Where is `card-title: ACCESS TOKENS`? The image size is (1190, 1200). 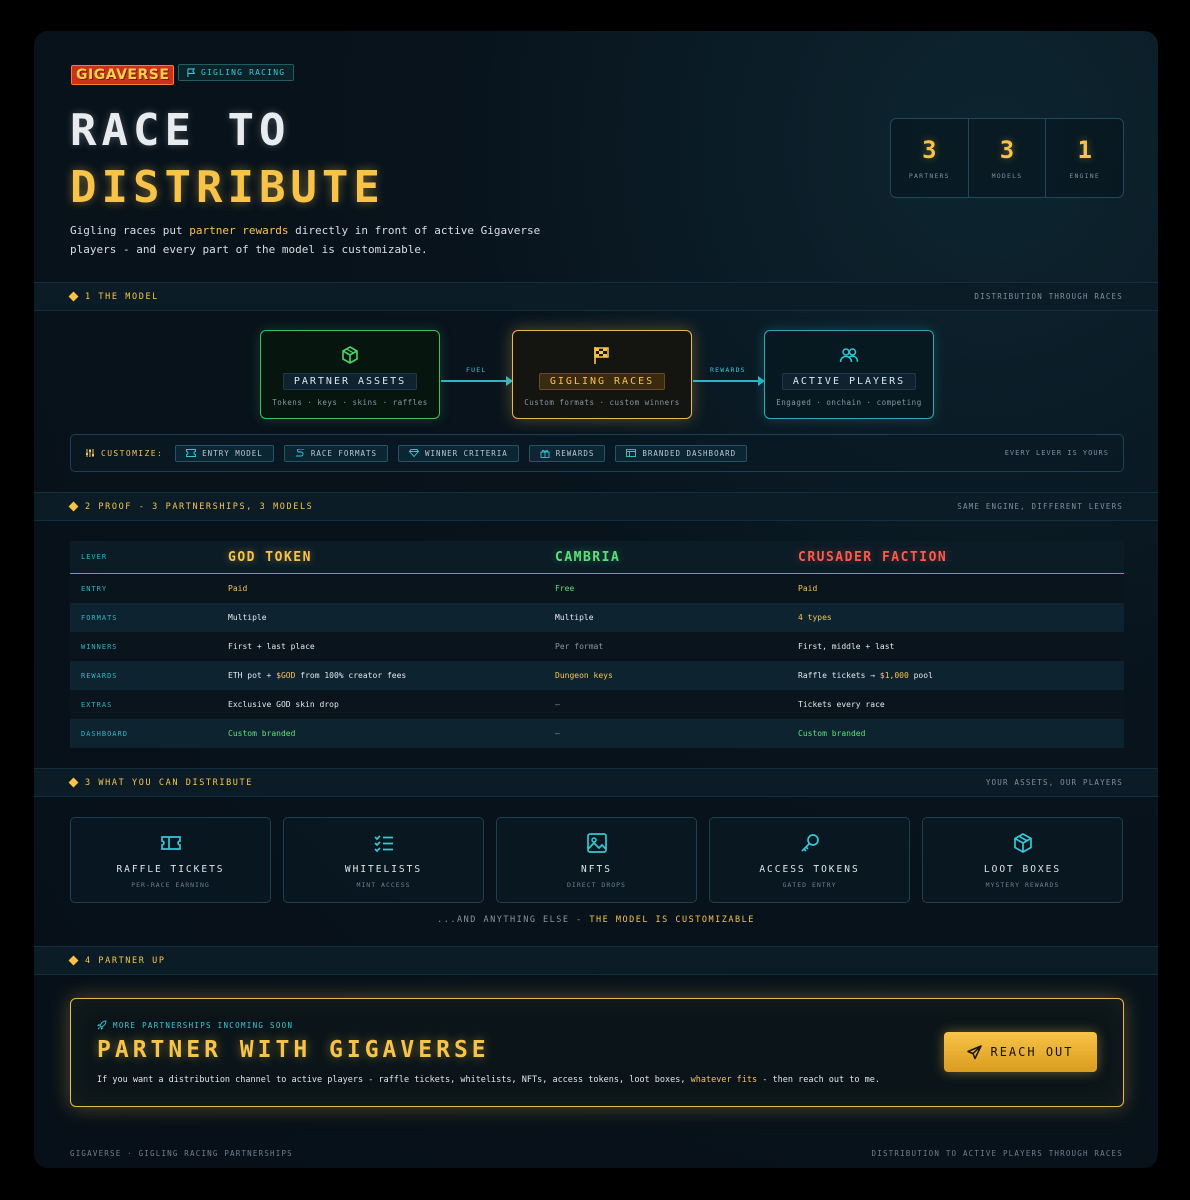
card-title: ACCESS TOKENS is located at coordinates (809, 869).